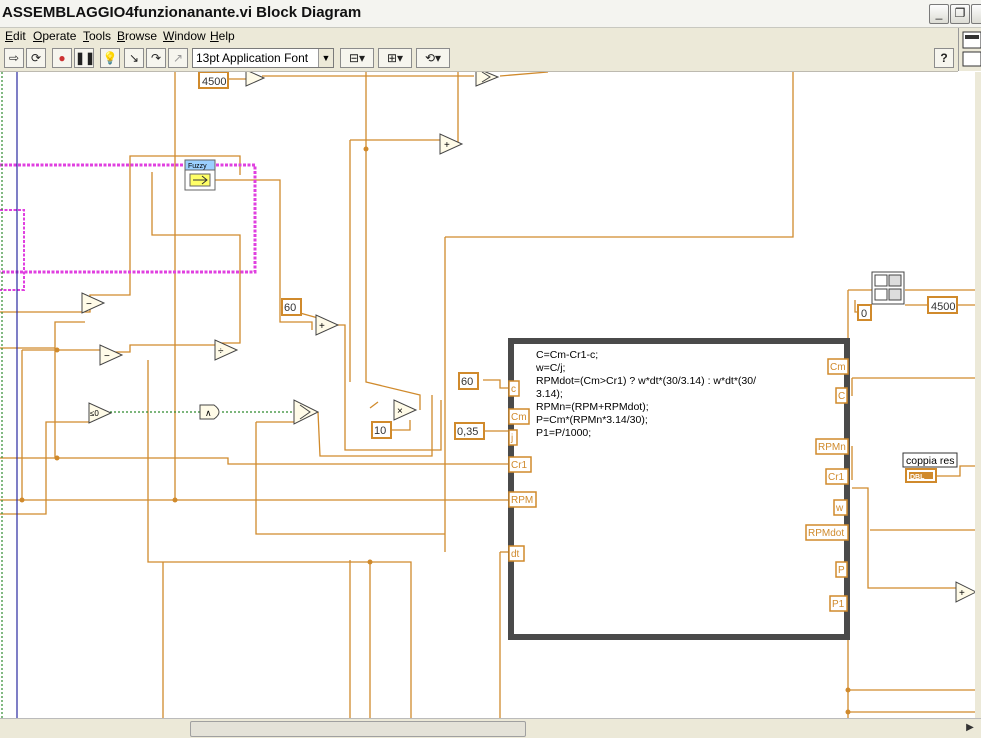 This screenshot has height=738, width=981. I want to click on scroll-right-arrow-icon: ▶, so click(970, 728).